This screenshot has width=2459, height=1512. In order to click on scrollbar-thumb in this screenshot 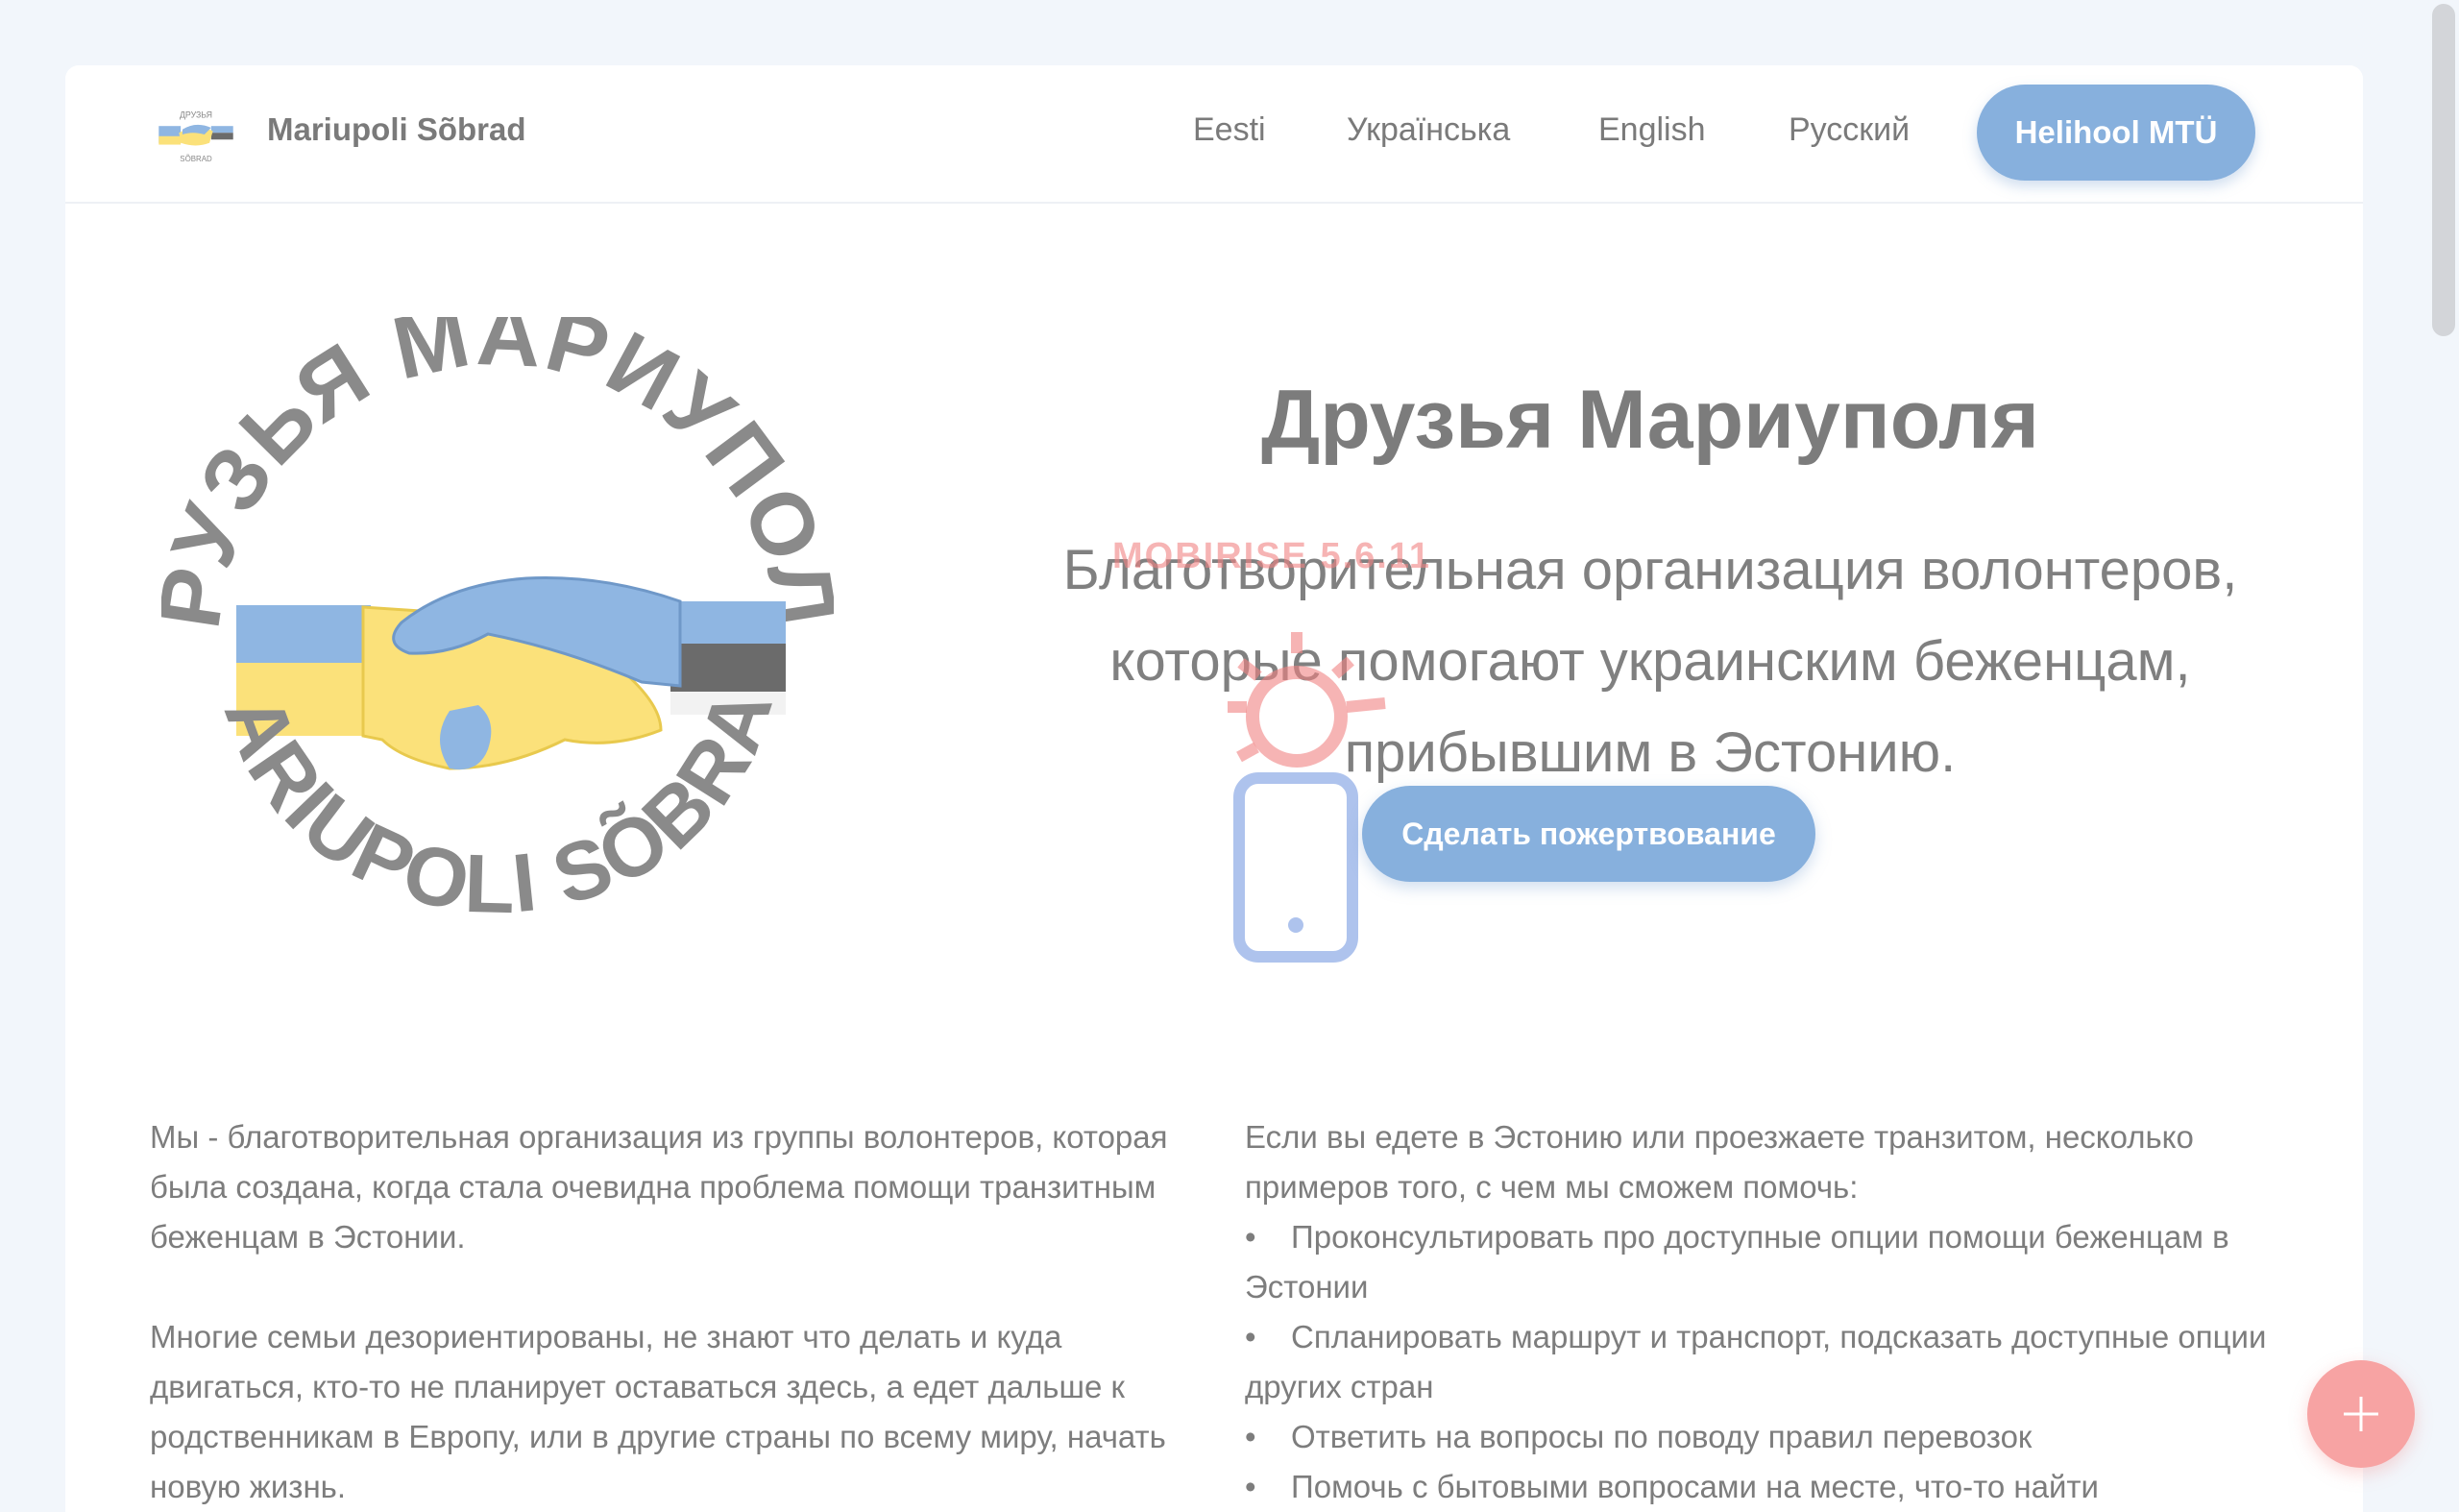, I will do `click(2443, 170)`.